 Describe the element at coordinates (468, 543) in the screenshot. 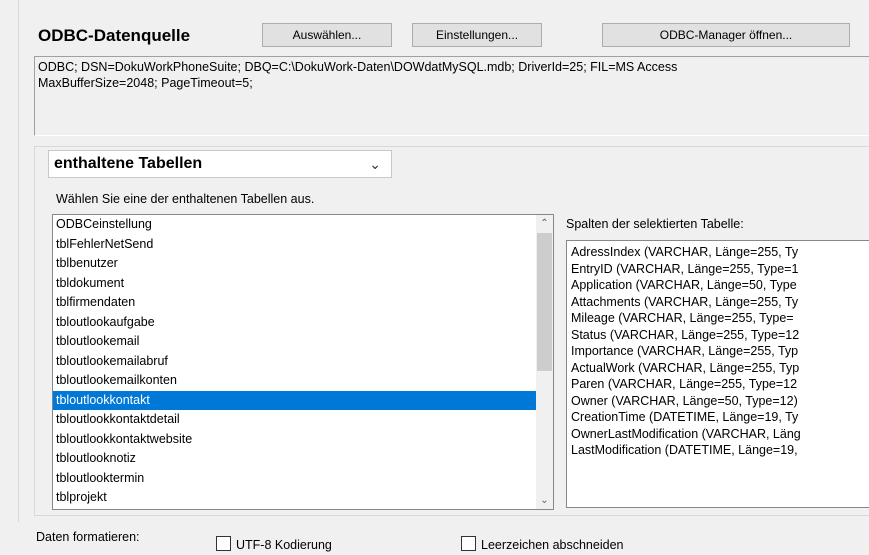

I see `trim-checkbox-box` at that location.